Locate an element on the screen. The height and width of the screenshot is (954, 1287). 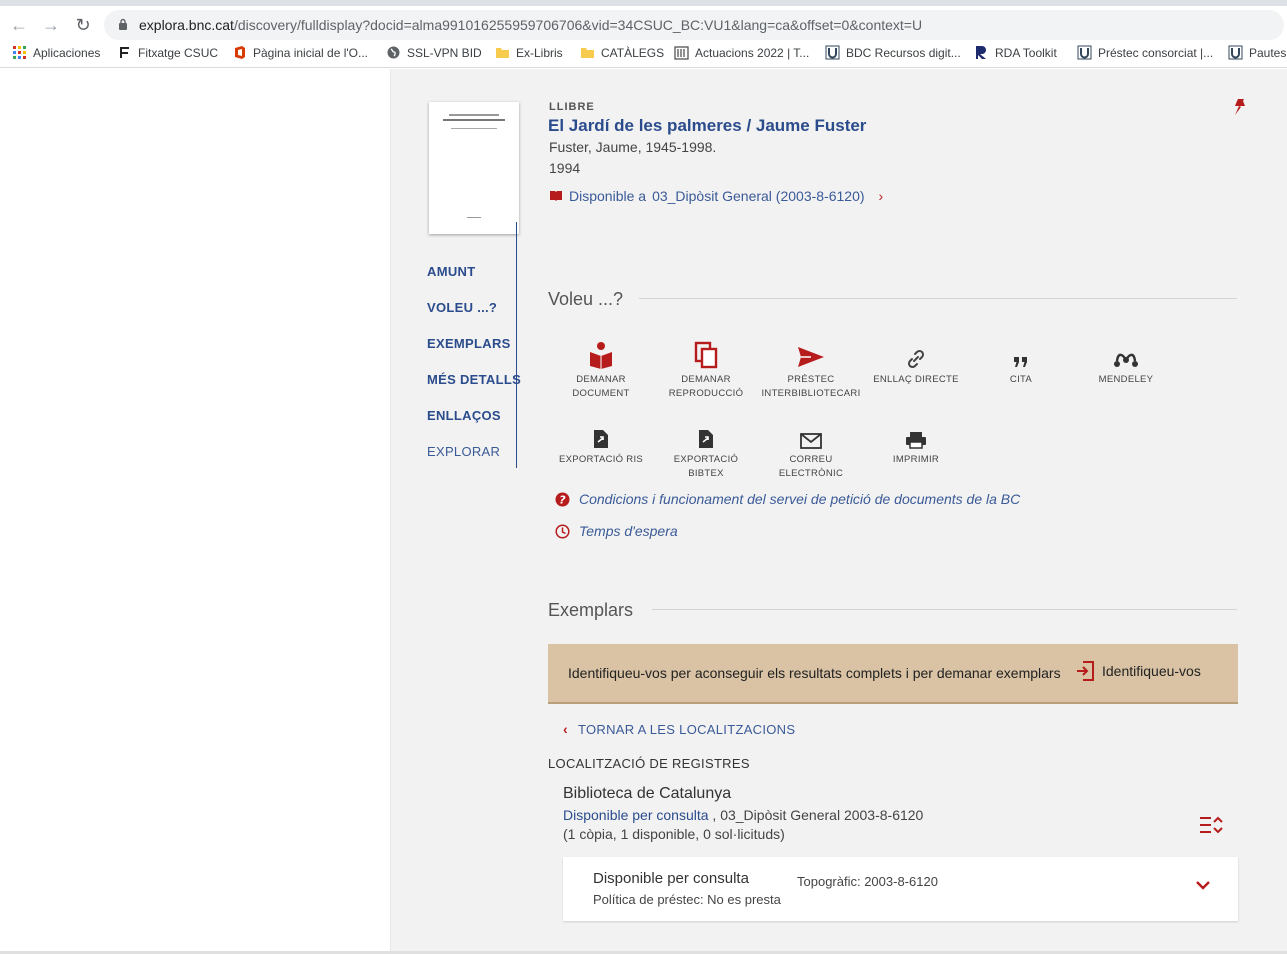
fitxatge-icon is located at coordinates (124, 52).